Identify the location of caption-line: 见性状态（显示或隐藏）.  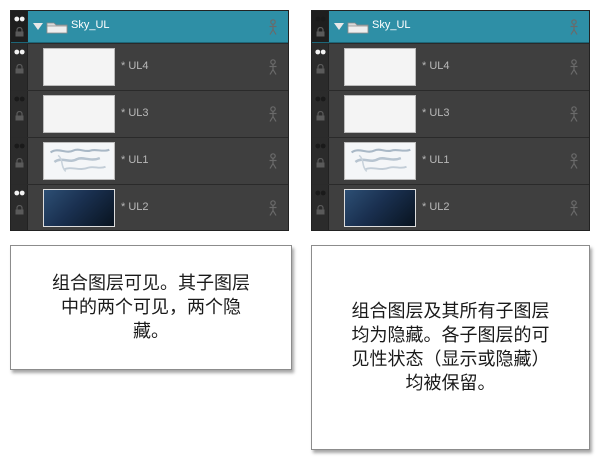
(450, 359).